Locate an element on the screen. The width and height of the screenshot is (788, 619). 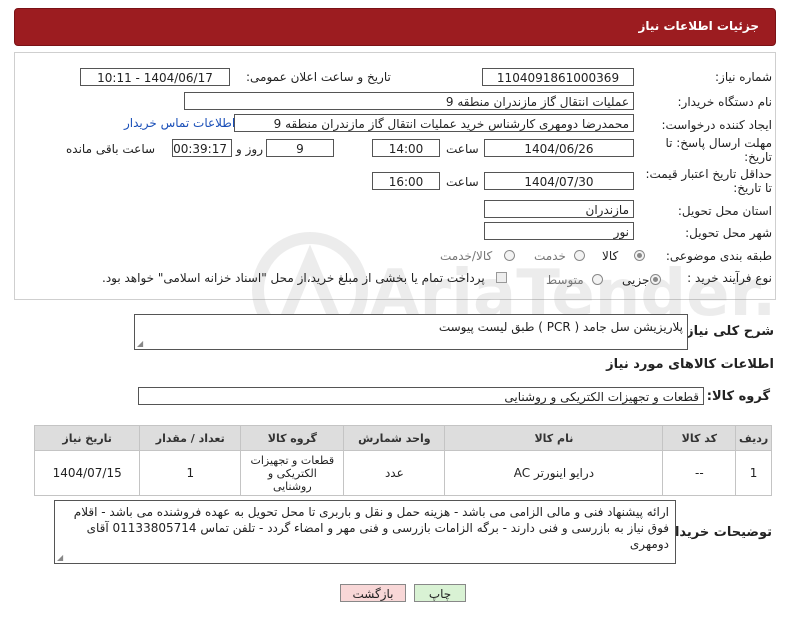
deadline-time-label: ساعت is located at coordinates (462, 149).